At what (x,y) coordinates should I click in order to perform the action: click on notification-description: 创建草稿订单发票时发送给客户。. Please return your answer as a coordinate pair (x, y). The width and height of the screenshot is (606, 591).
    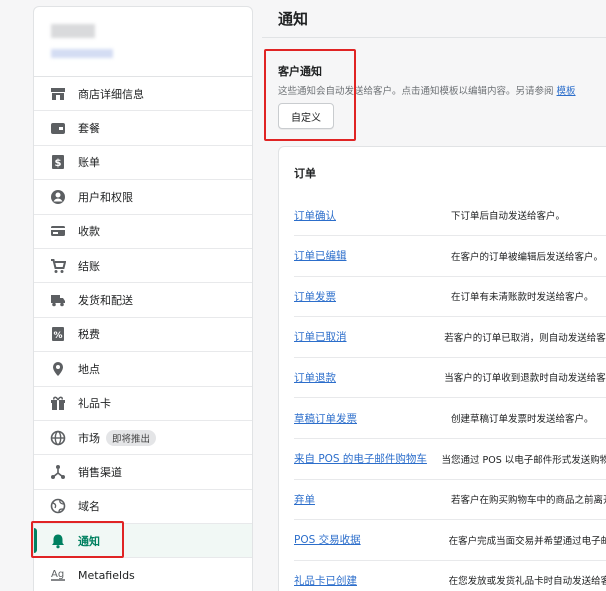
    Looking at the image, I should click on (522, 419).